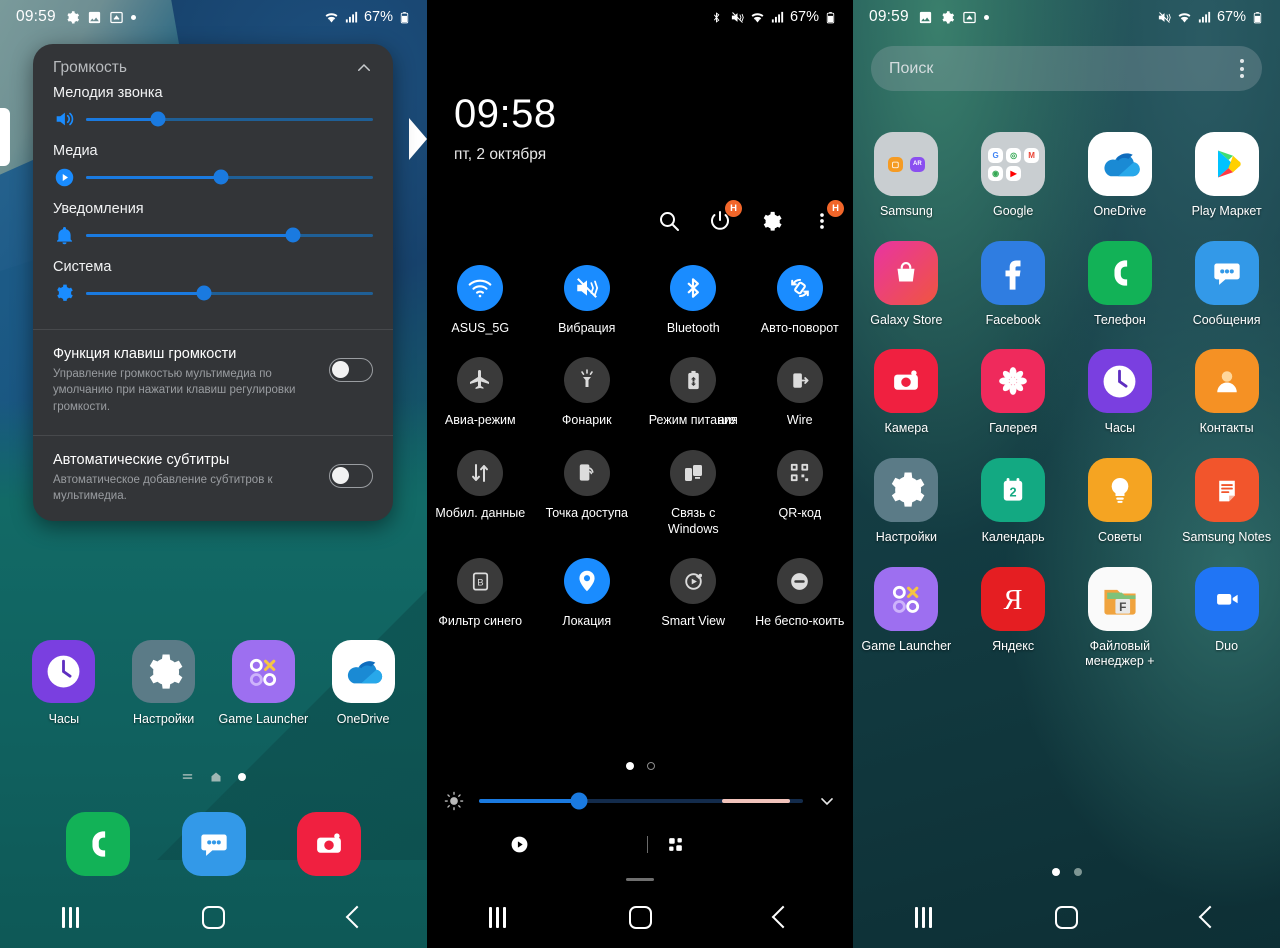  Describe the element at coordinates (1120, 176) in the screenshot. I see `app-onedrive: OneDrive` at that location.